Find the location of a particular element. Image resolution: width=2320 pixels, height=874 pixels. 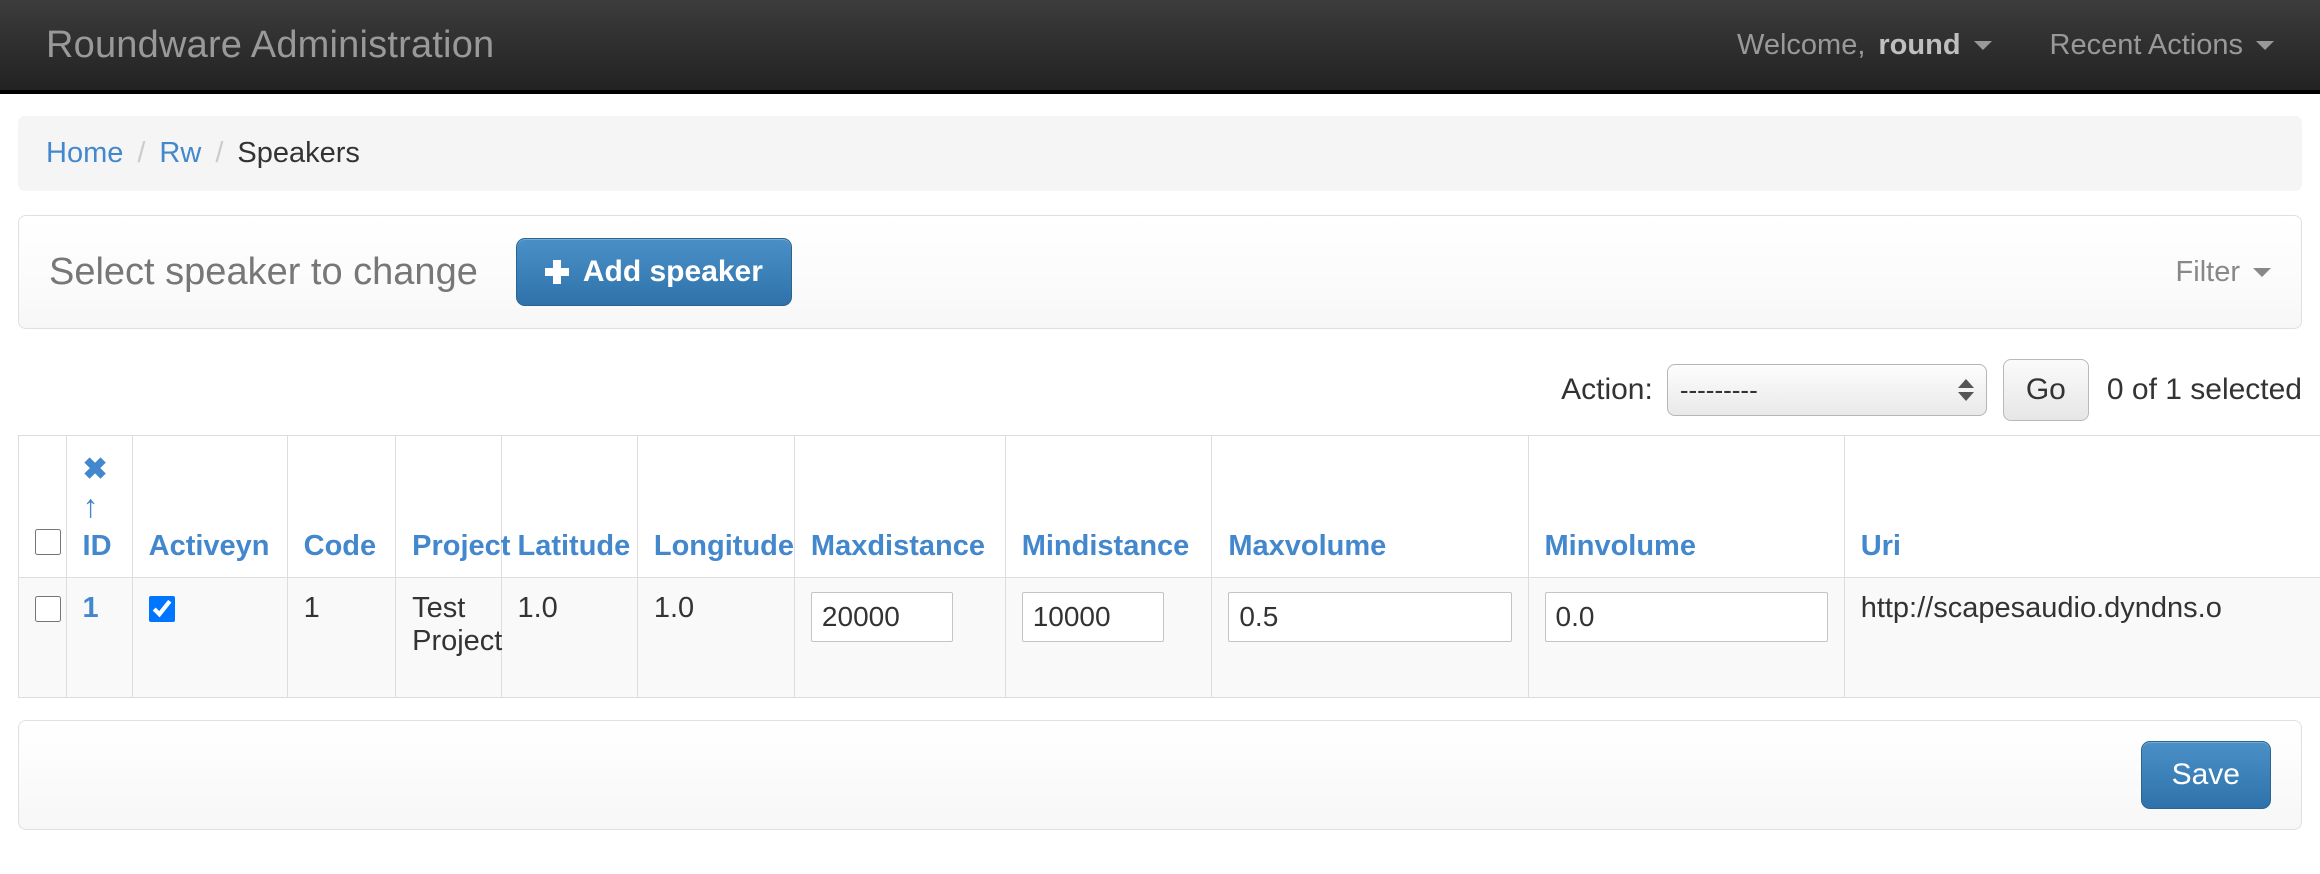

column-header-label: Minvolume is located at coordinates (1620, 546).